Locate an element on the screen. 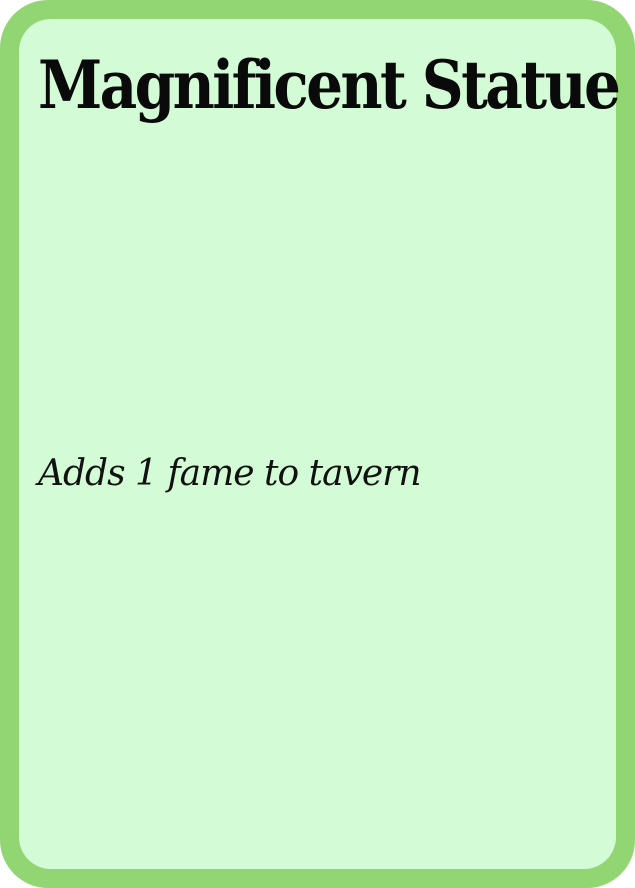 Image resolution: width=635 pixels, height=888 pixels. card-effect-text: Adds 1 fame to tavern is located at coordinates (230, 473).